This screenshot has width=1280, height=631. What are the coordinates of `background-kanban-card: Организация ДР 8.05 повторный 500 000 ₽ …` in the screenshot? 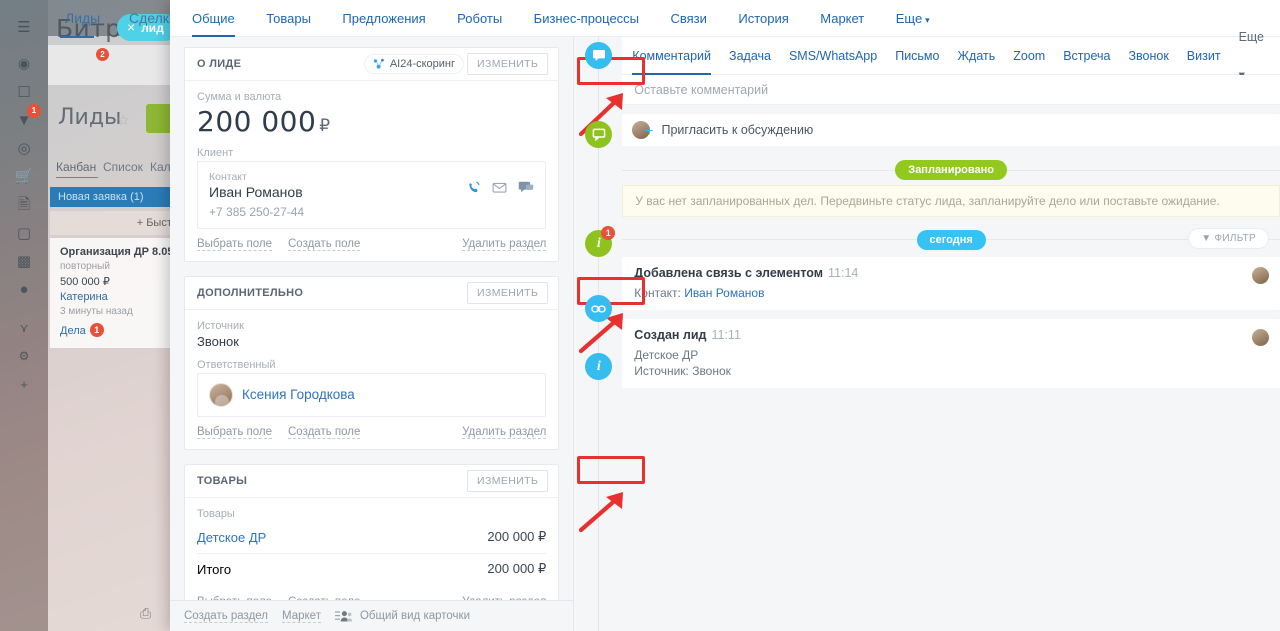 It's located at (118, 293).